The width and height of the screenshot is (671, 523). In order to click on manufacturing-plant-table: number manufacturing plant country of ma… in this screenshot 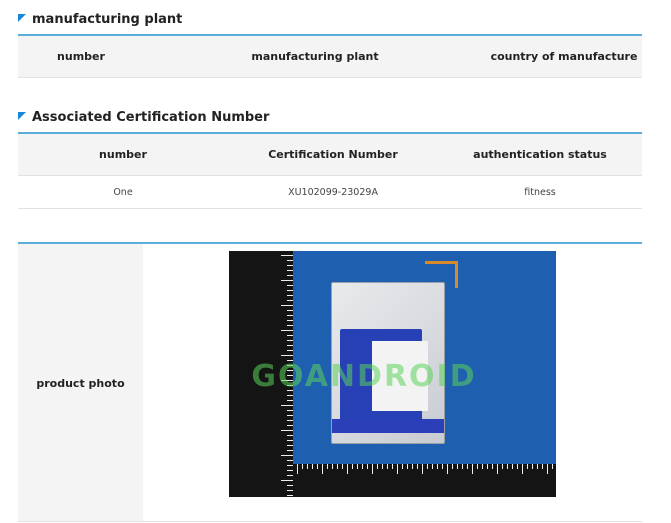, I will do `click(330, 56)`.